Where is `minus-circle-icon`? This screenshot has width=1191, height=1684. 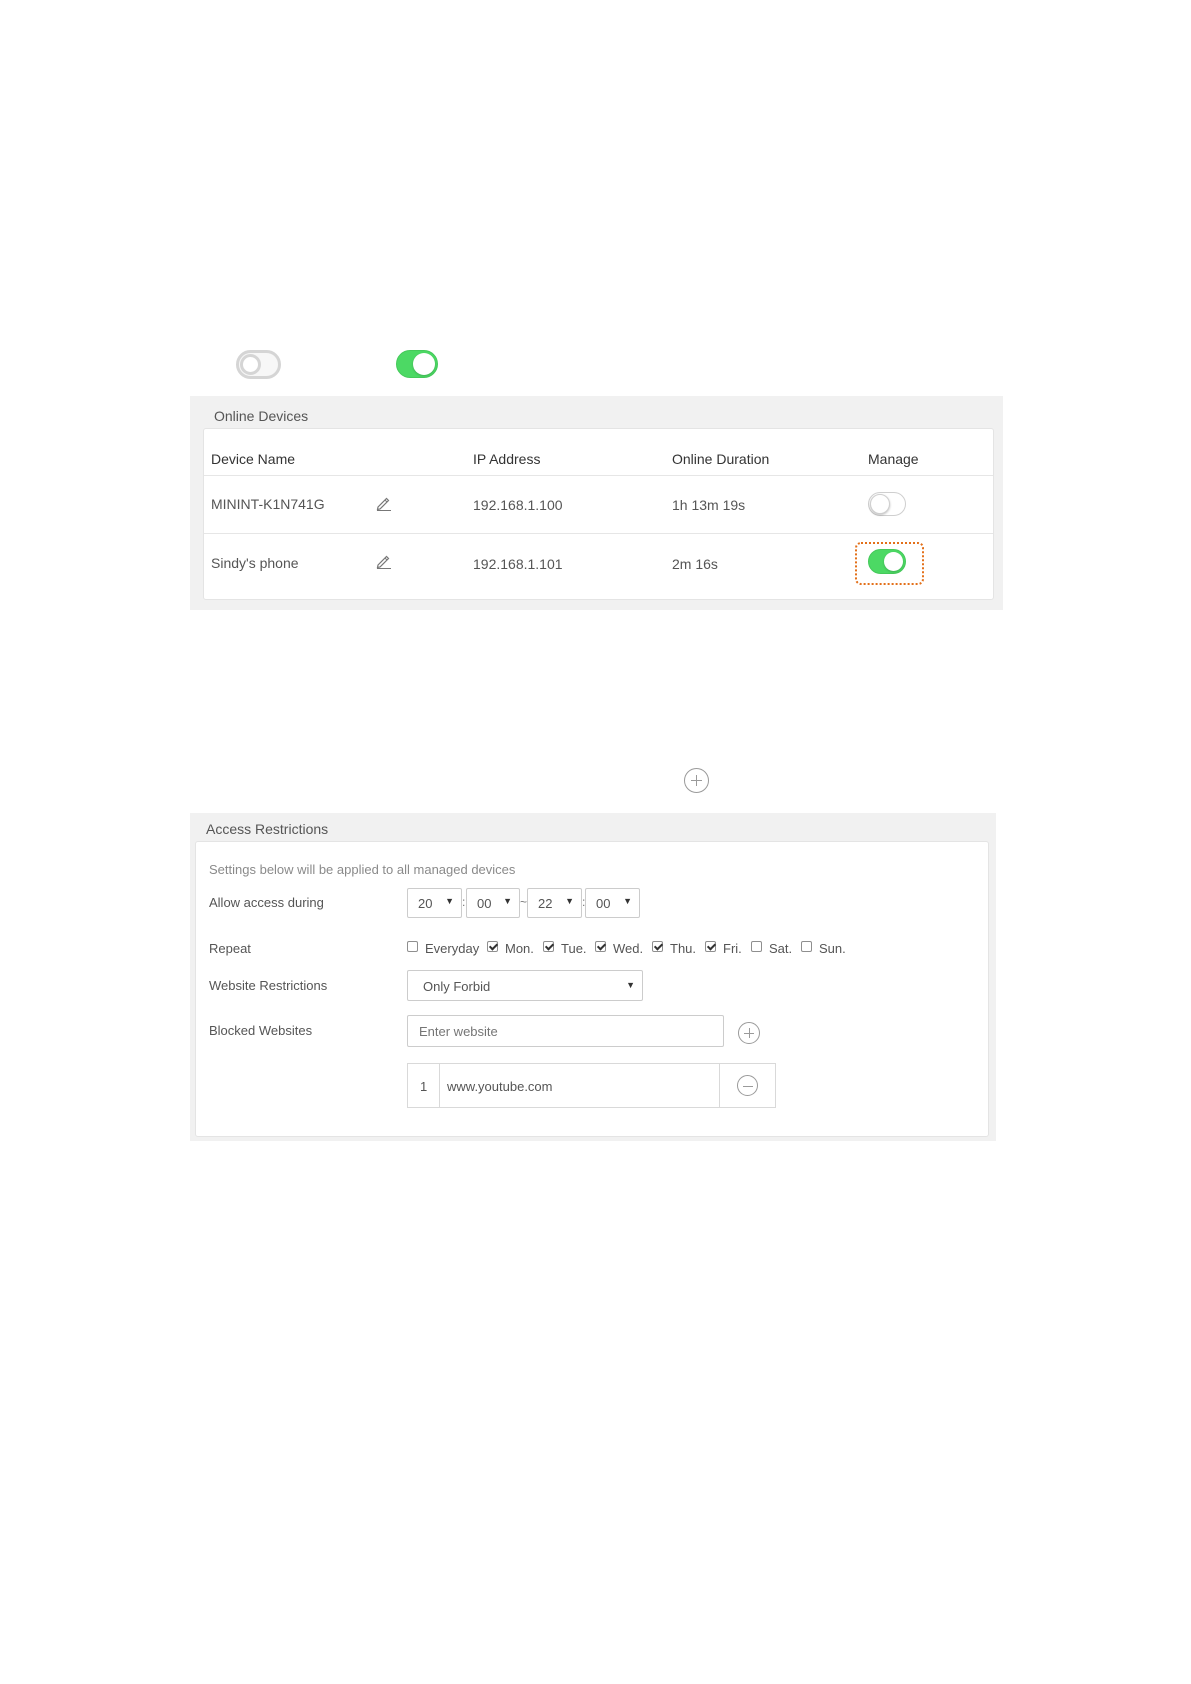
minus-circle-icon is located at coordinates (747, 1085).